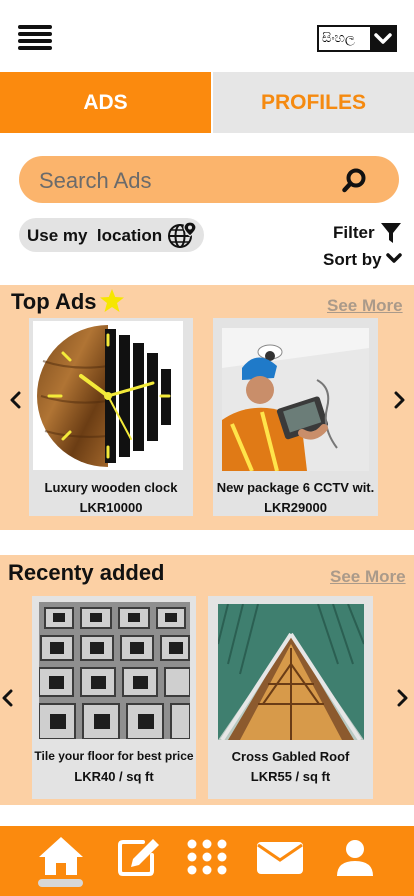 The height and width of the screenshot is (896, 414). Describe the element at coordinates (368, 577) in the screenshot. I see `recently-added-see-more-link: See More` at that location.